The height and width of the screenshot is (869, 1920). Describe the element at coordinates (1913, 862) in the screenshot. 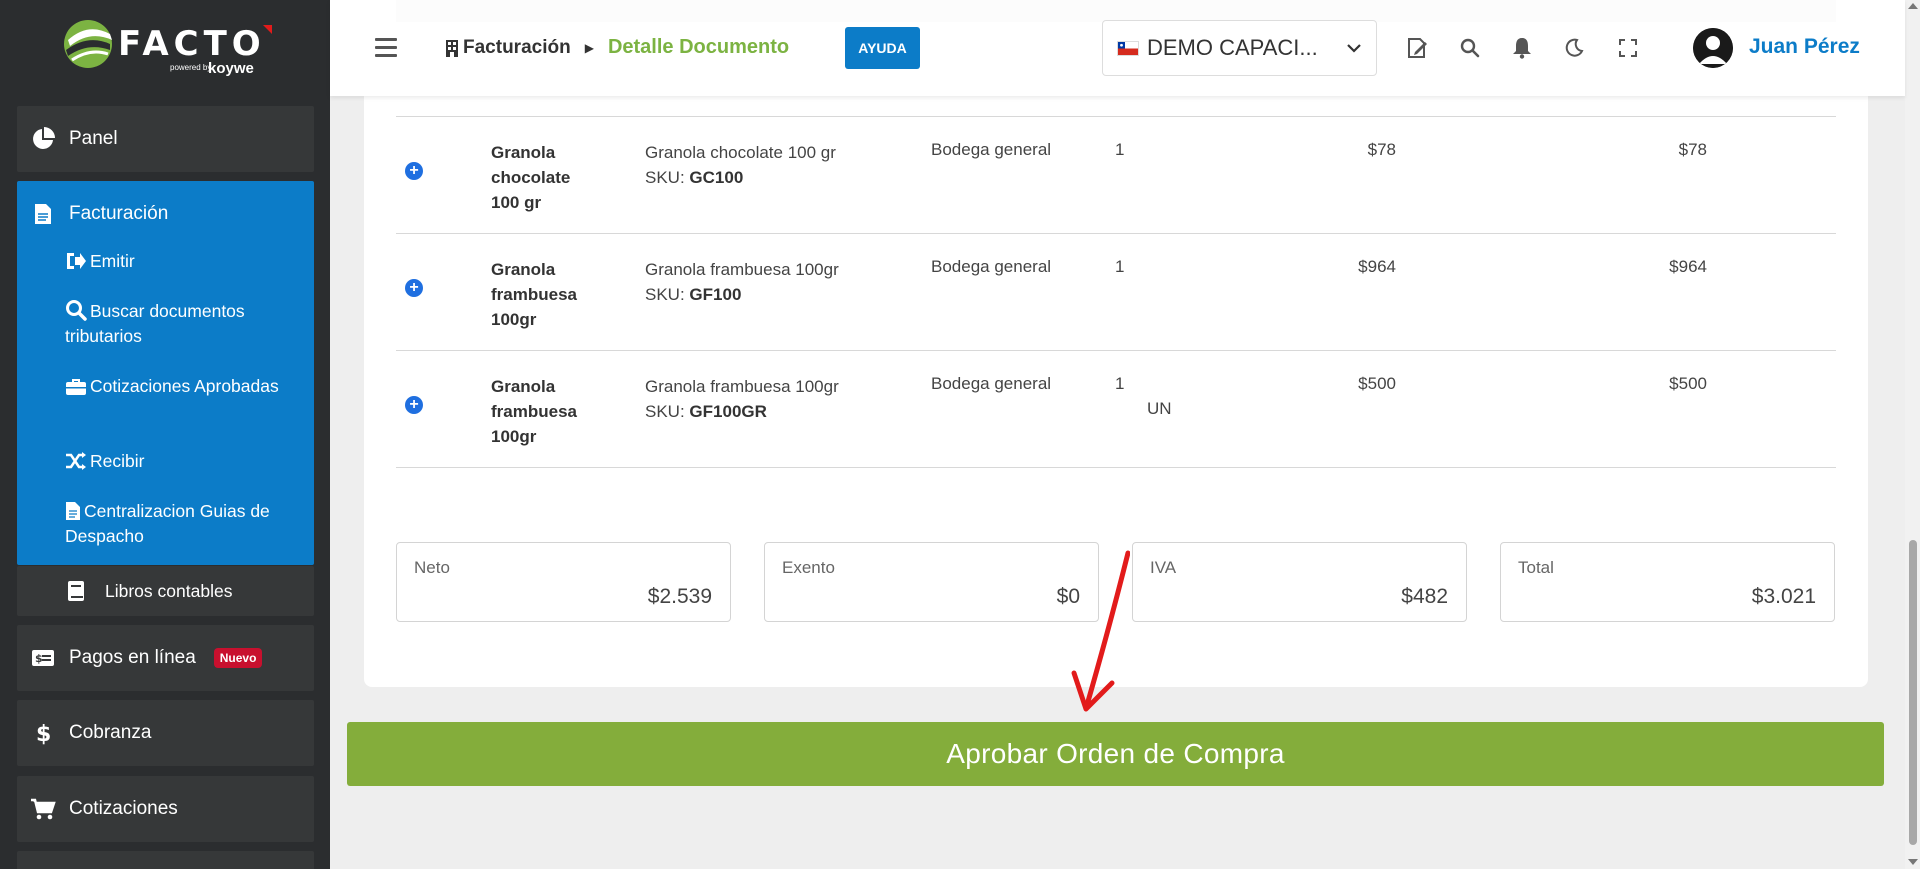

I see `scroll-down-icon` at that location.